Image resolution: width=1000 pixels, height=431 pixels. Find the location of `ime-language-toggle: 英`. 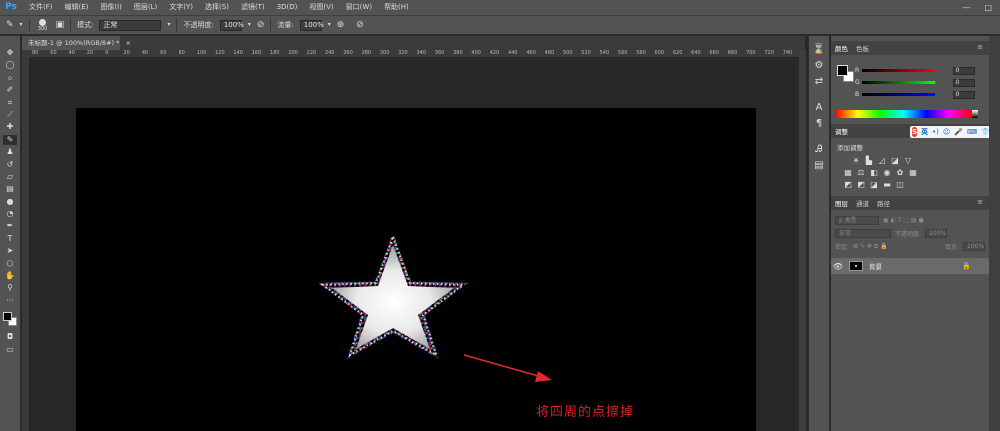

ime-language-toggle: 英 is located at coordinates (924, 132).